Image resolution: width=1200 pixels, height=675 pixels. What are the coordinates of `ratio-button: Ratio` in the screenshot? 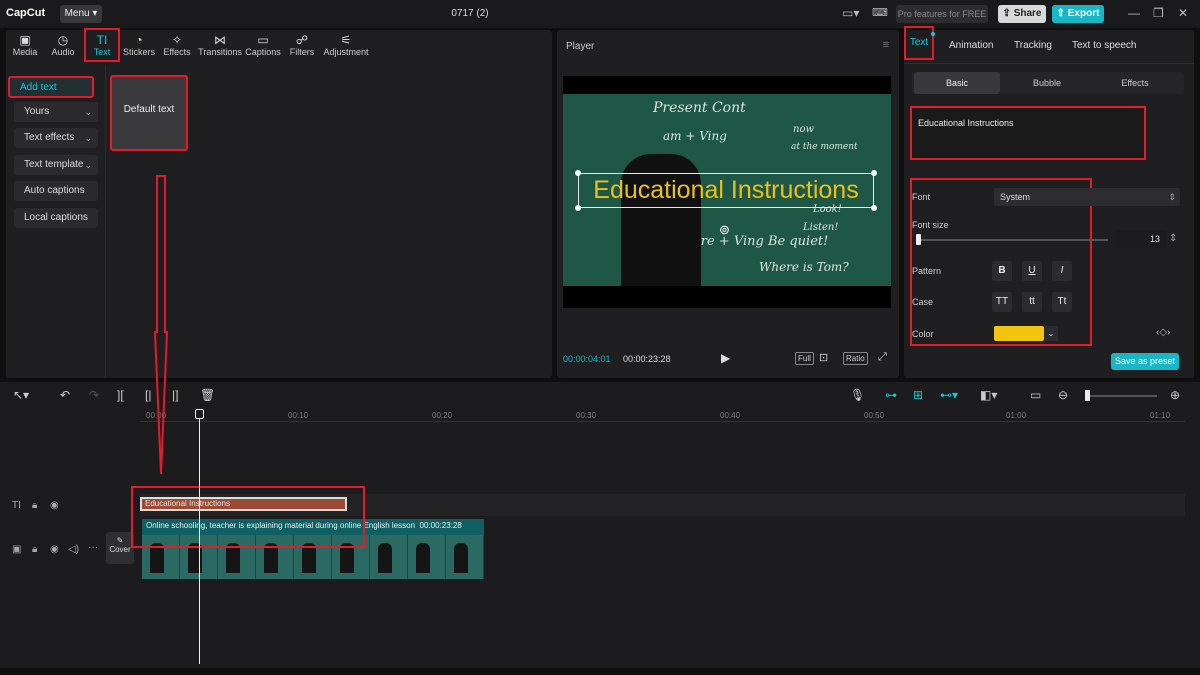 It's located at (855, 358).